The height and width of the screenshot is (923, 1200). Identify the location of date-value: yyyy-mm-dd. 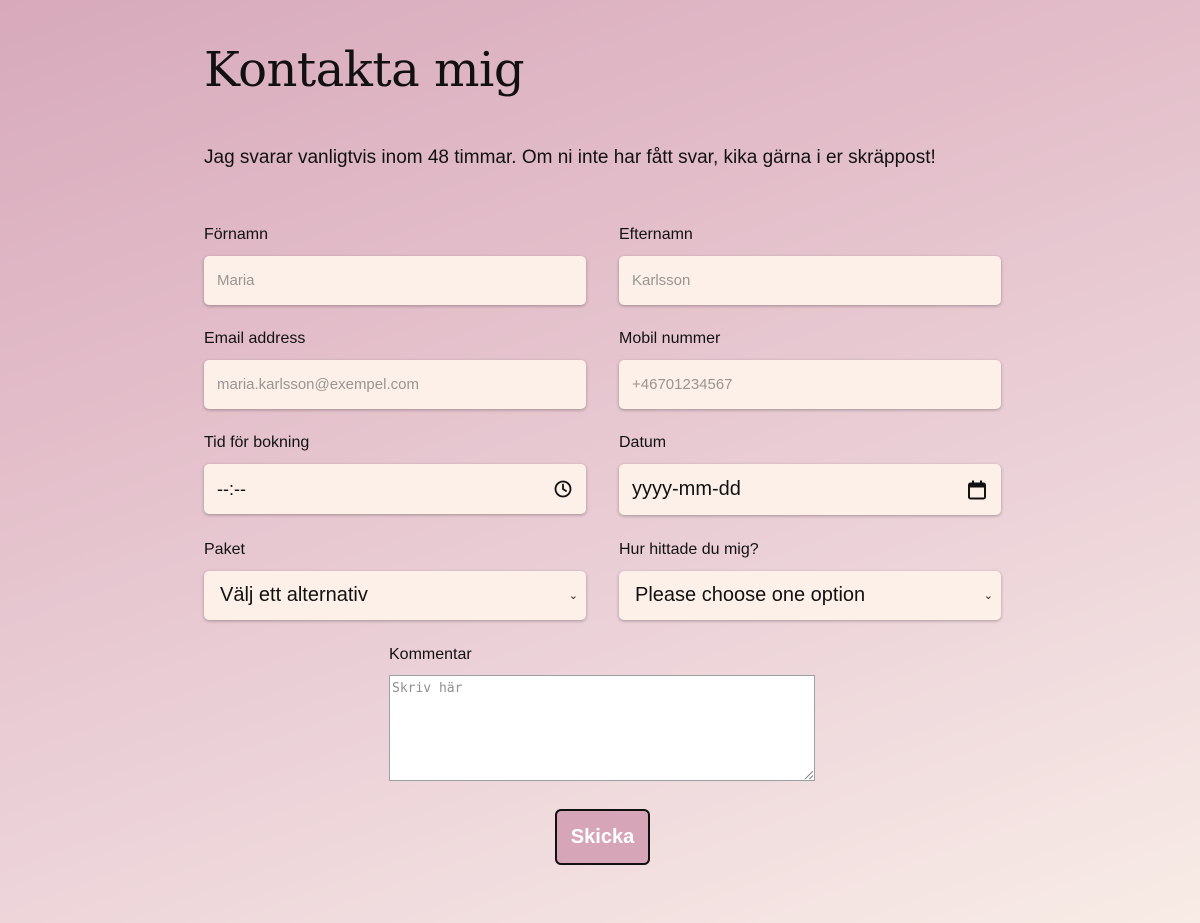
(686, 489).